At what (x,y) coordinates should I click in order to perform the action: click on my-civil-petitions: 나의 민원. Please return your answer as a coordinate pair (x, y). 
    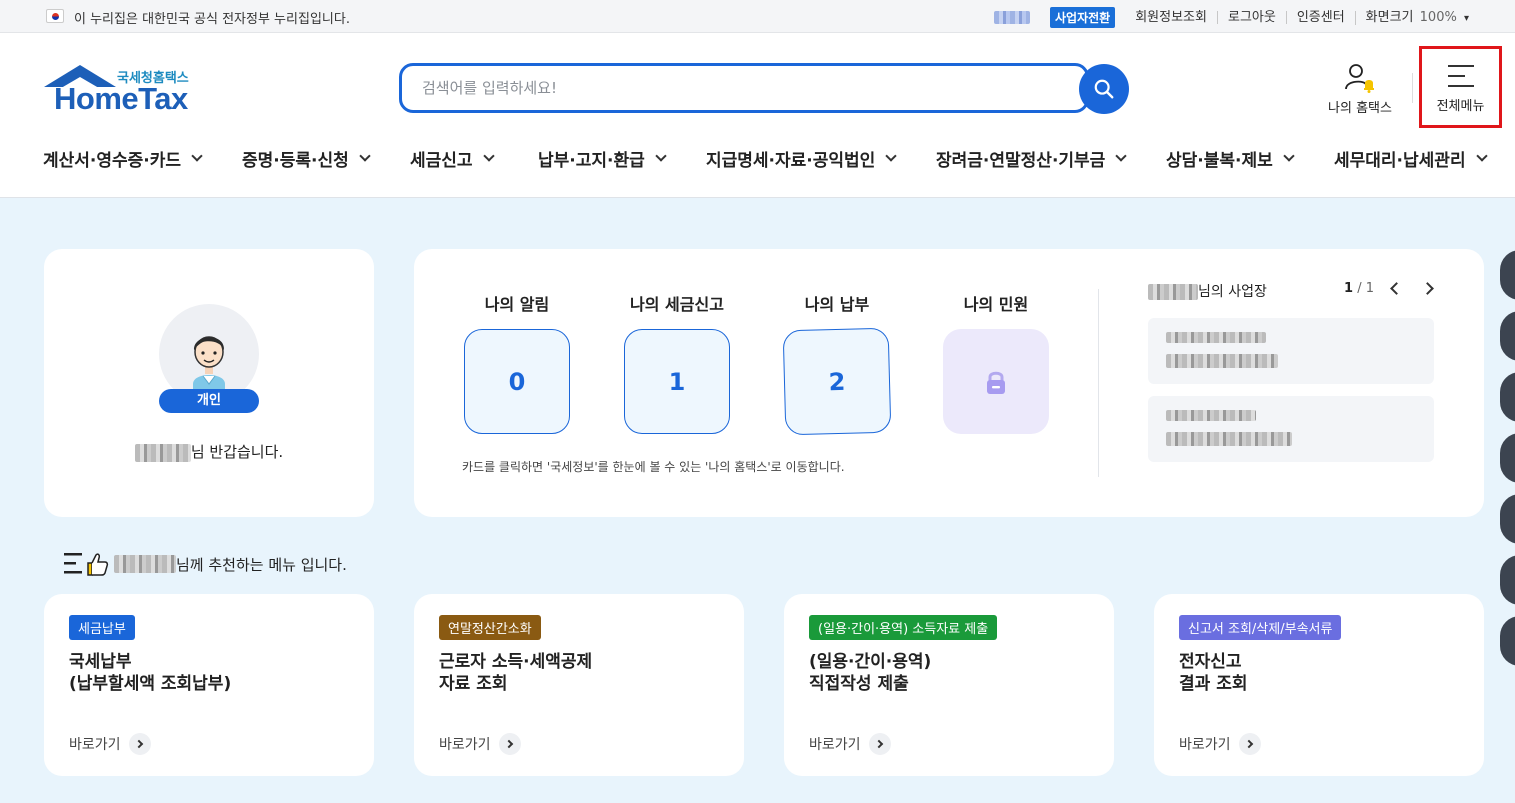
    Looking at the image, I should click on (996, 362).